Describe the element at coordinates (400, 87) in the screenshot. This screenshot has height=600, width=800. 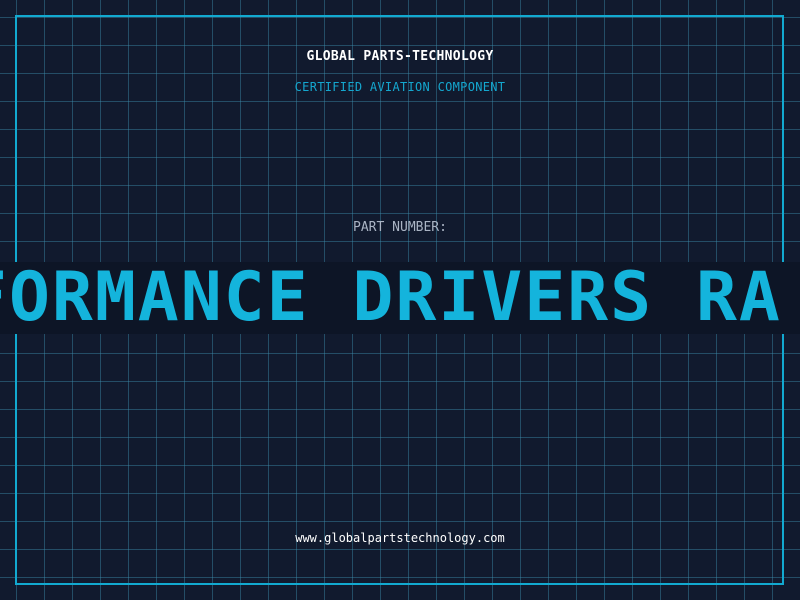
I see `certification-subtitle: CERTIFIED AVIATION COMPONENT` at that location.